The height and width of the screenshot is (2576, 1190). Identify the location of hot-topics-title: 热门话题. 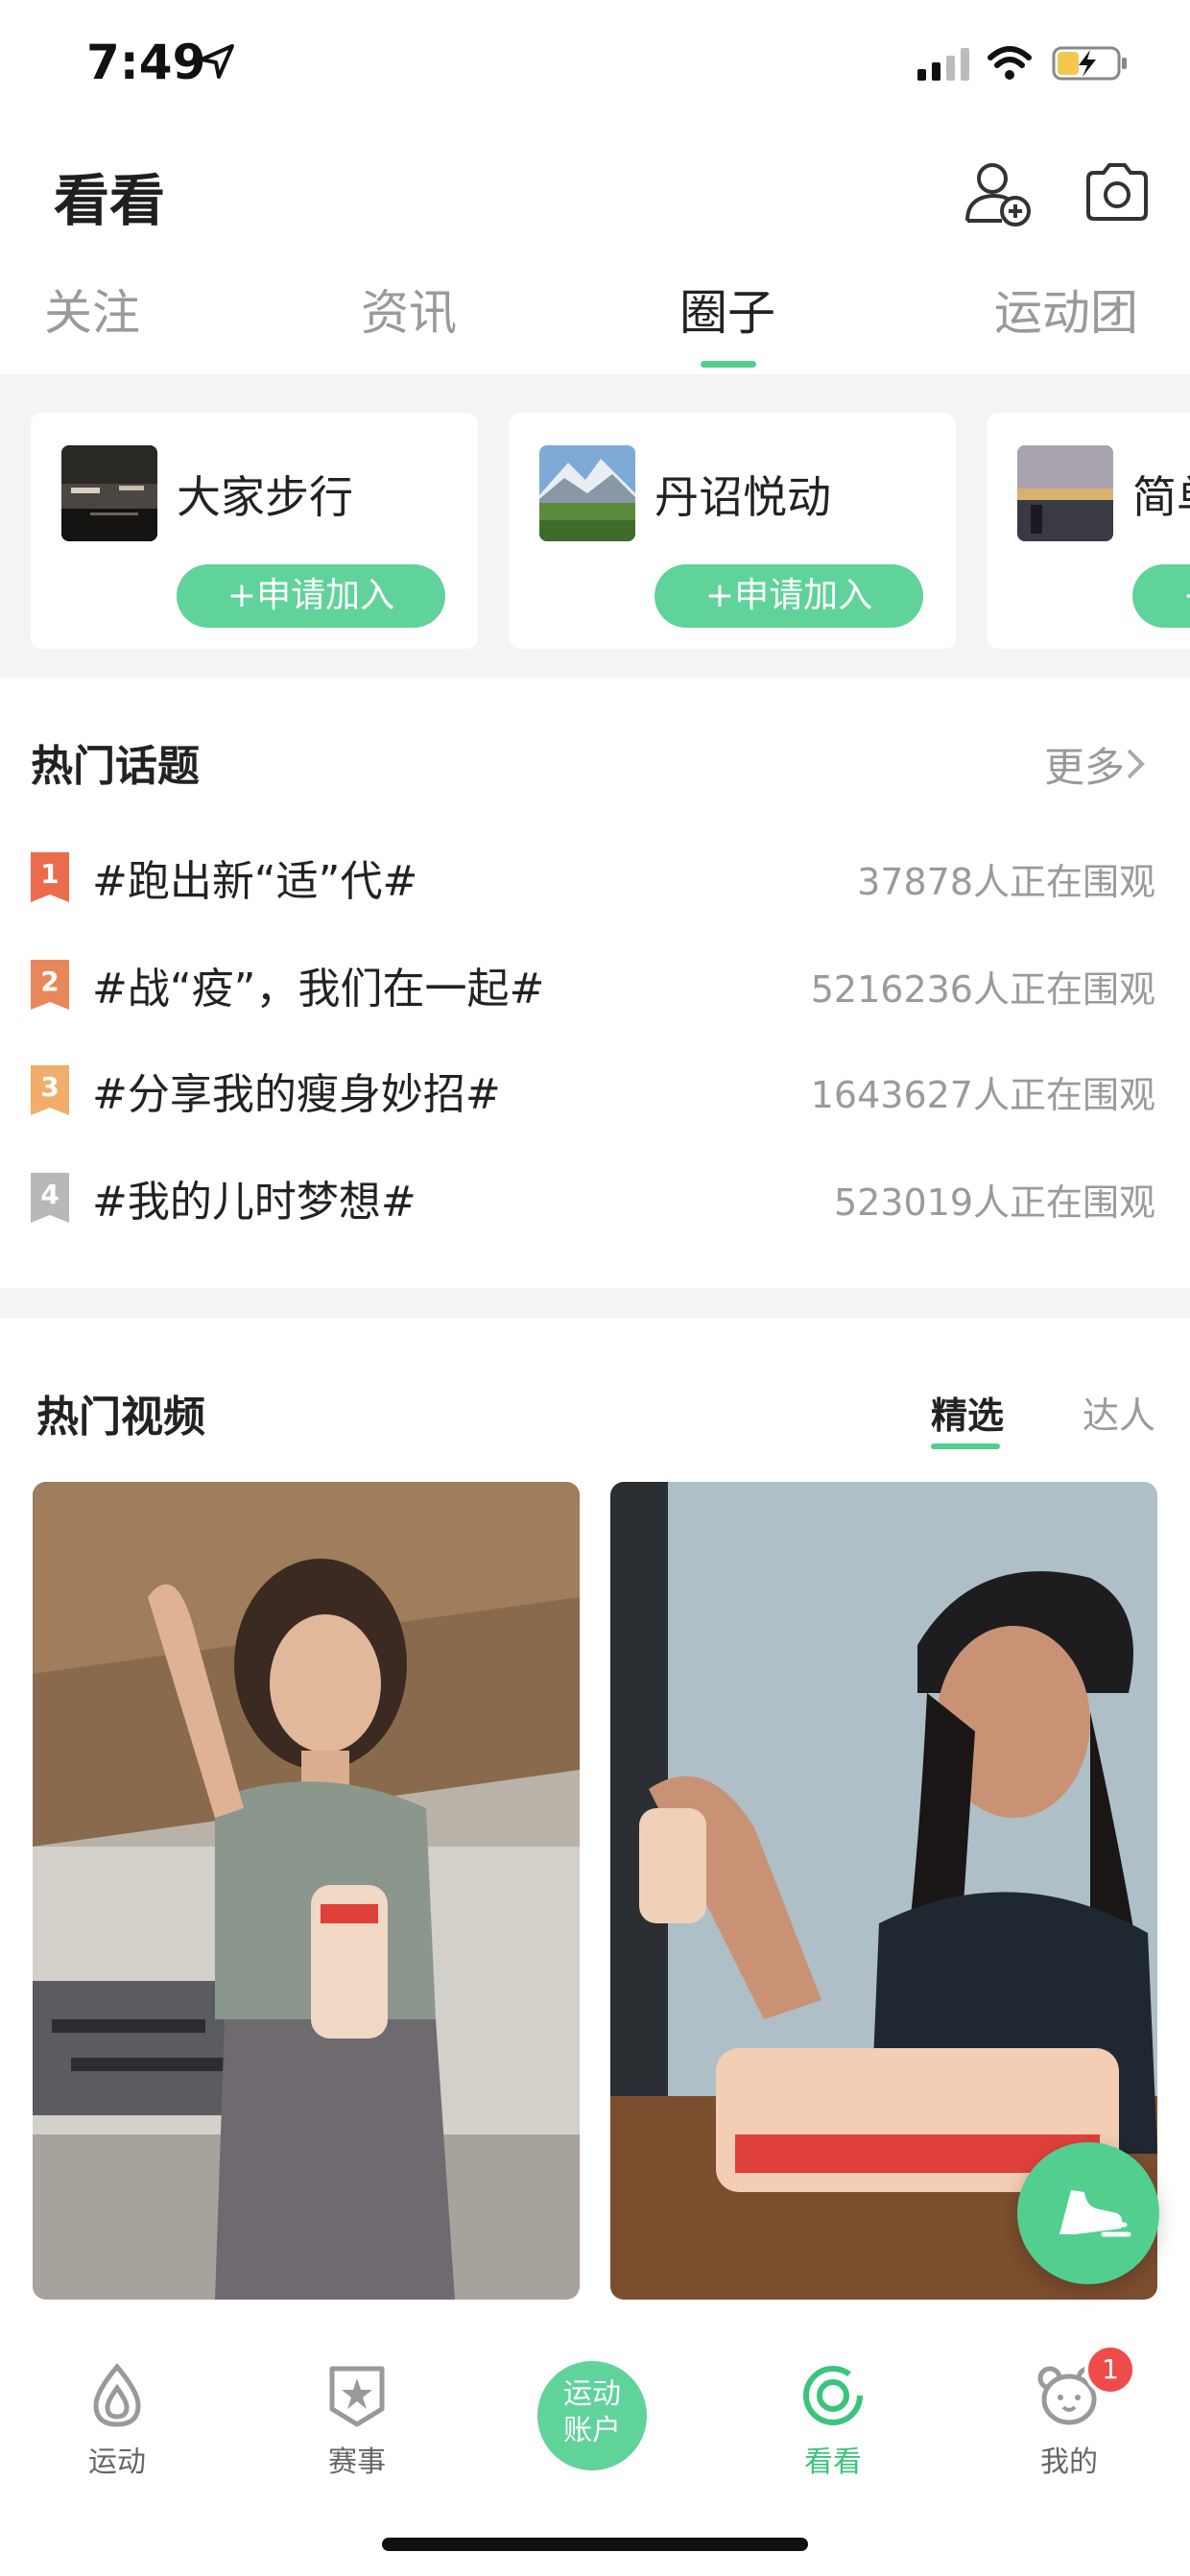
(116, 766).